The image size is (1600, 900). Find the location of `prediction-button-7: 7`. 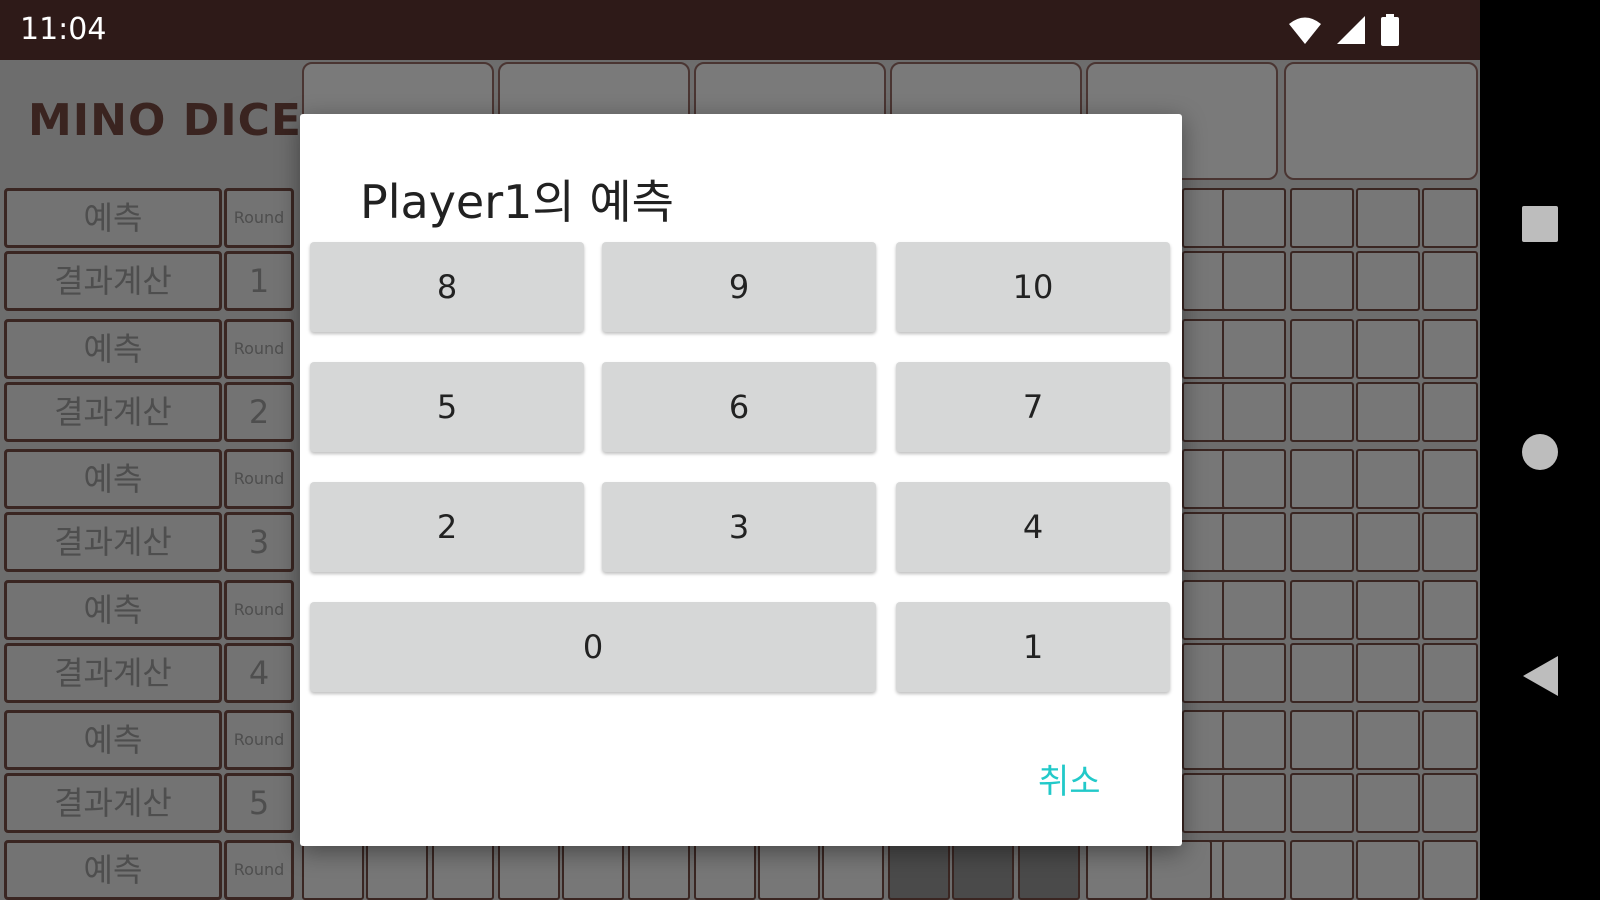

prediction-button-7: 7 is located at coordinates (1033, 407).